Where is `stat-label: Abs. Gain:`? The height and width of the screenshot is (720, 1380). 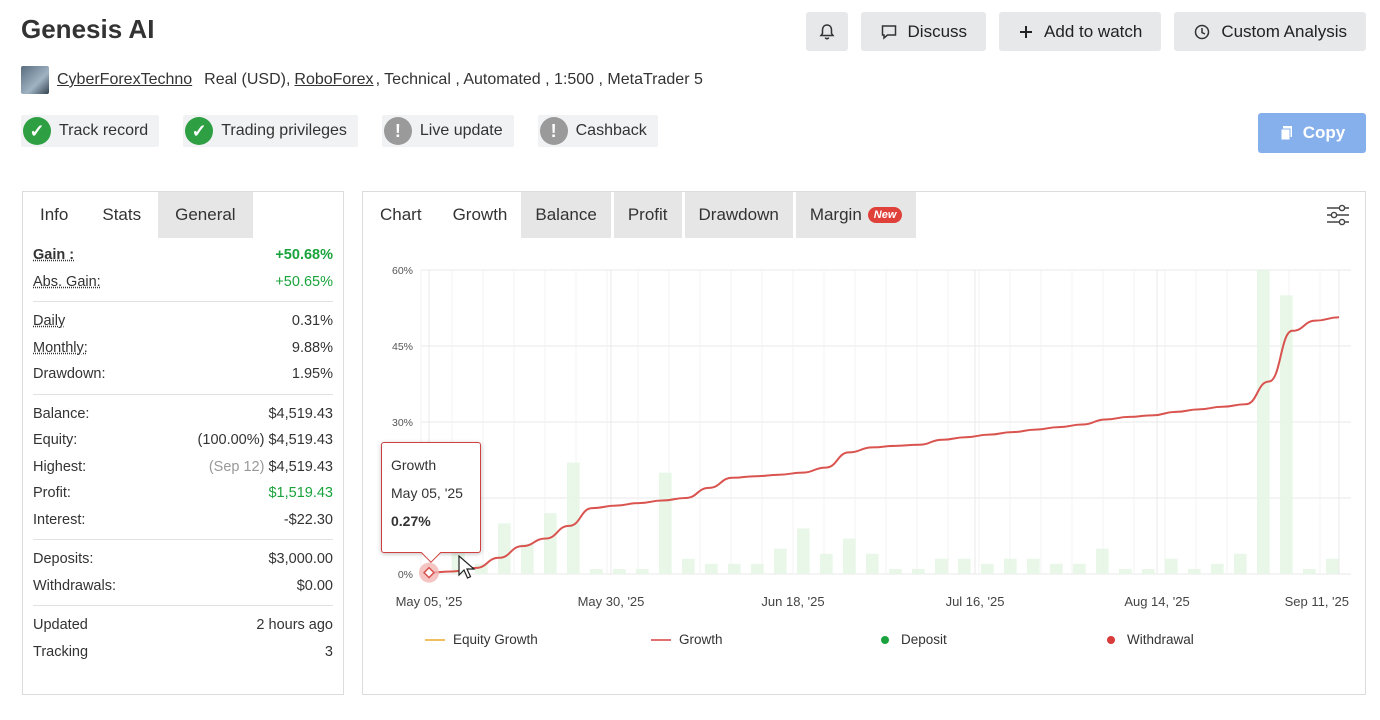 stat-label: Abs. Gain: is located at coordinates (67, 282).